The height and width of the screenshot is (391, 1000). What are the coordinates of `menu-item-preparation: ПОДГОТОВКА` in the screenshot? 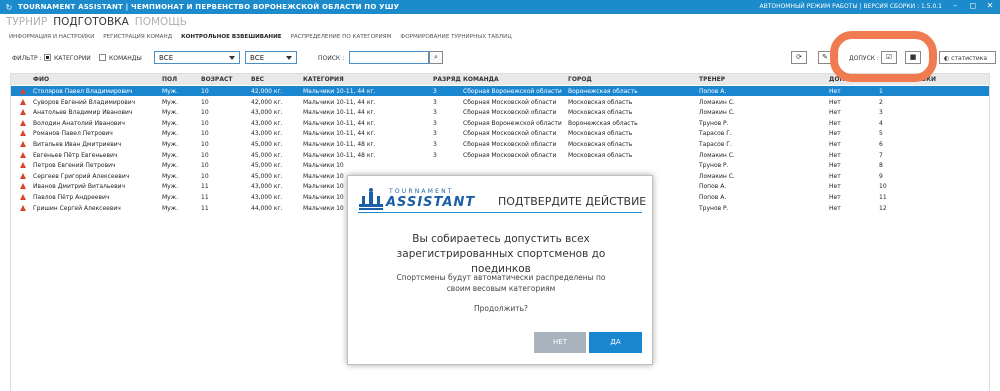 It's located at (91, 22).